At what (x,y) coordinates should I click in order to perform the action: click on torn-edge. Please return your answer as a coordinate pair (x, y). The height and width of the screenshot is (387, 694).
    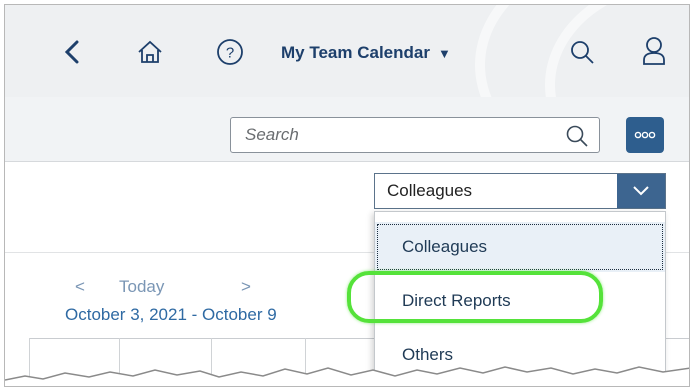
    Looking at the image, I should click on (347, 376).